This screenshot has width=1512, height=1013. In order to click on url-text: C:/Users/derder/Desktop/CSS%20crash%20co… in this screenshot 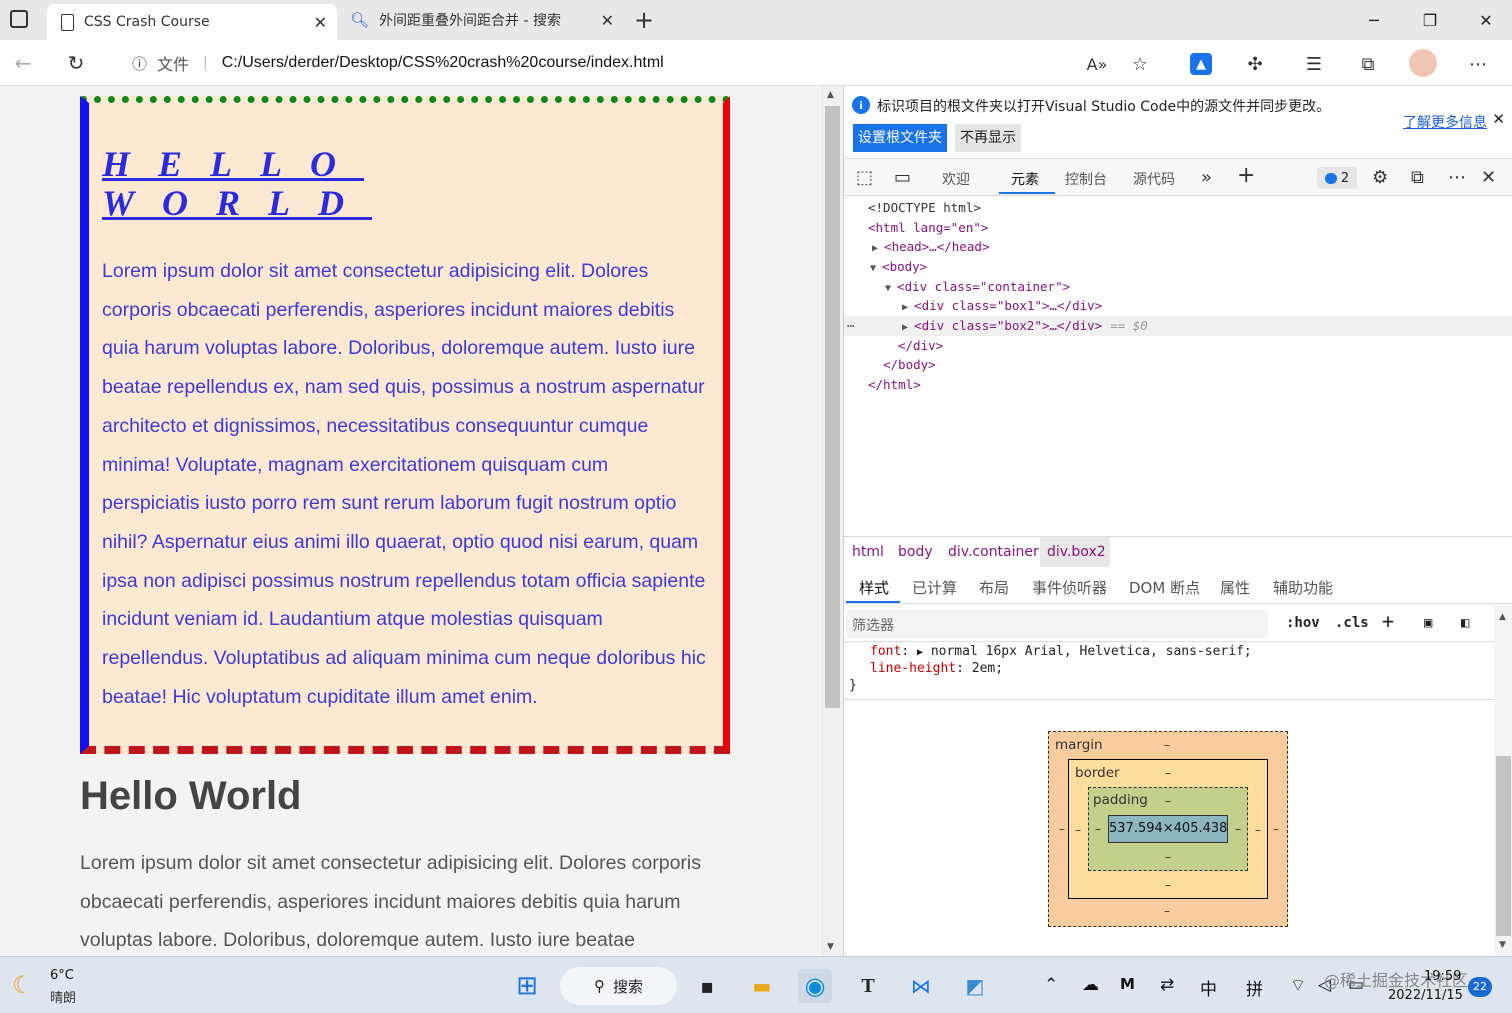, I will do `click(443, 63)`.